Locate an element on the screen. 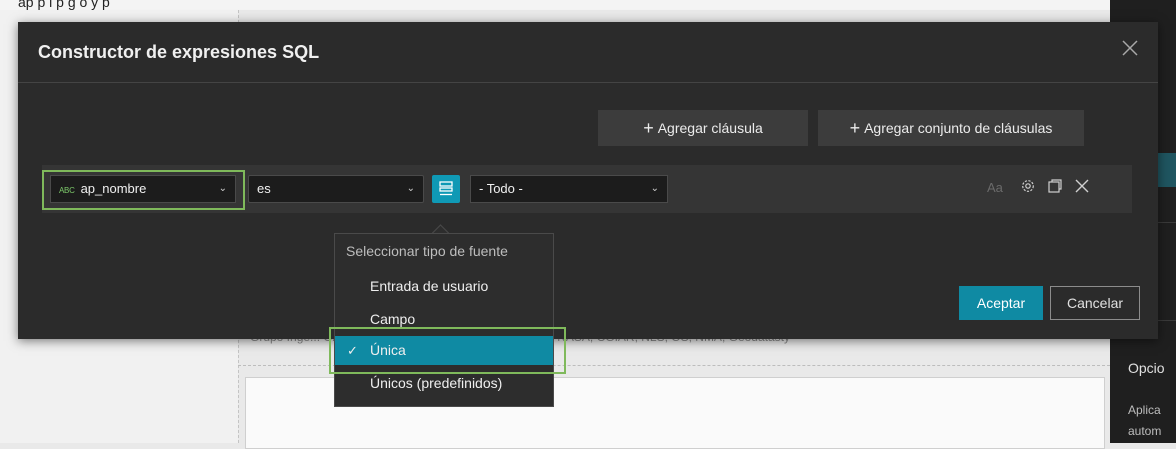 The width and height of the screenshot is (1176, 449). right-panel-text: Opcio is located at coordinates (1146, 368).